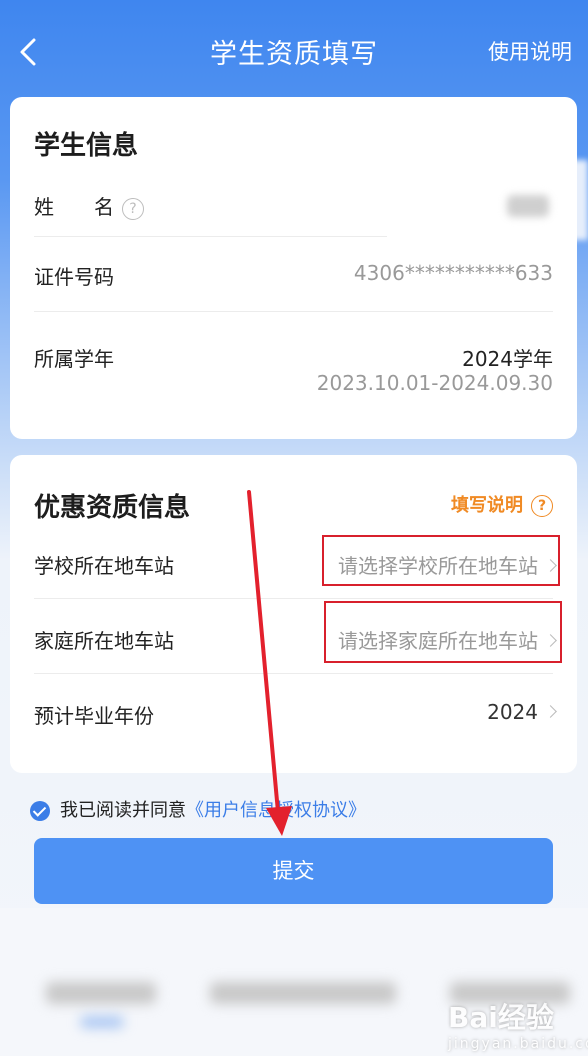 This screenshot has height=1056, width=588. Describe the element at coordinates (443, 632) in the screenshot. I see `annotation-box-home` at that location.